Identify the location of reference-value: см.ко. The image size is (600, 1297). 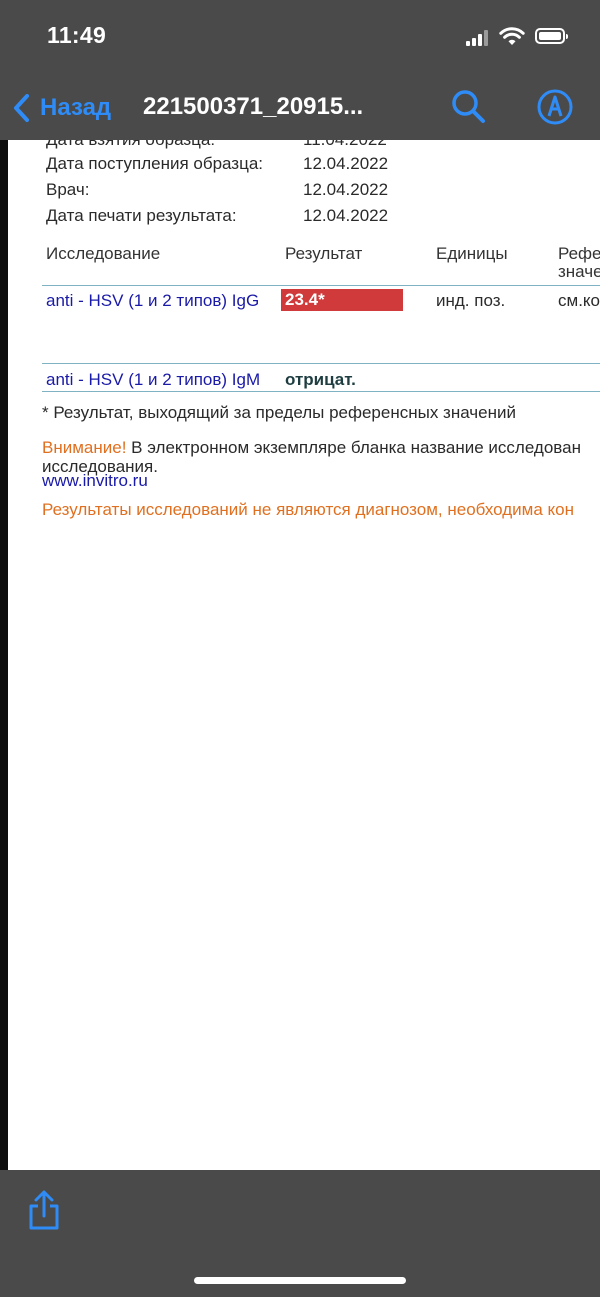
(579, 300).